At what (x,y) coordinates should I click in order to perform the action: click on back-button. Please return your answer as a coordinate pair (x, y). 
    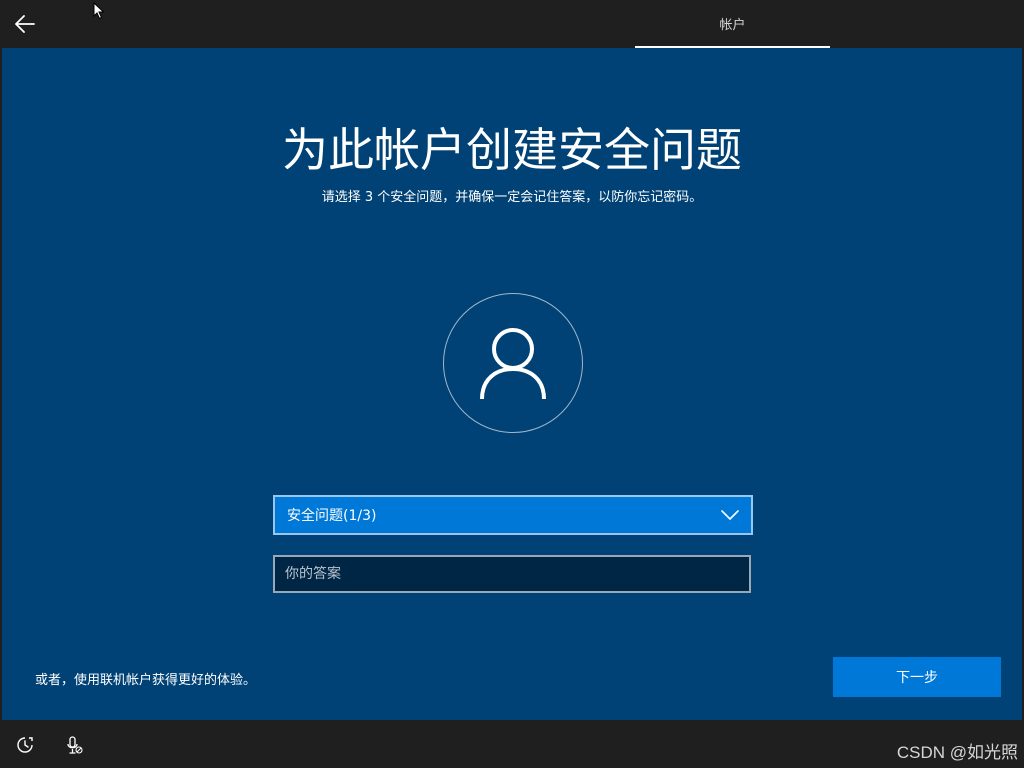
    Looking at the image, I should click on (25, 24).